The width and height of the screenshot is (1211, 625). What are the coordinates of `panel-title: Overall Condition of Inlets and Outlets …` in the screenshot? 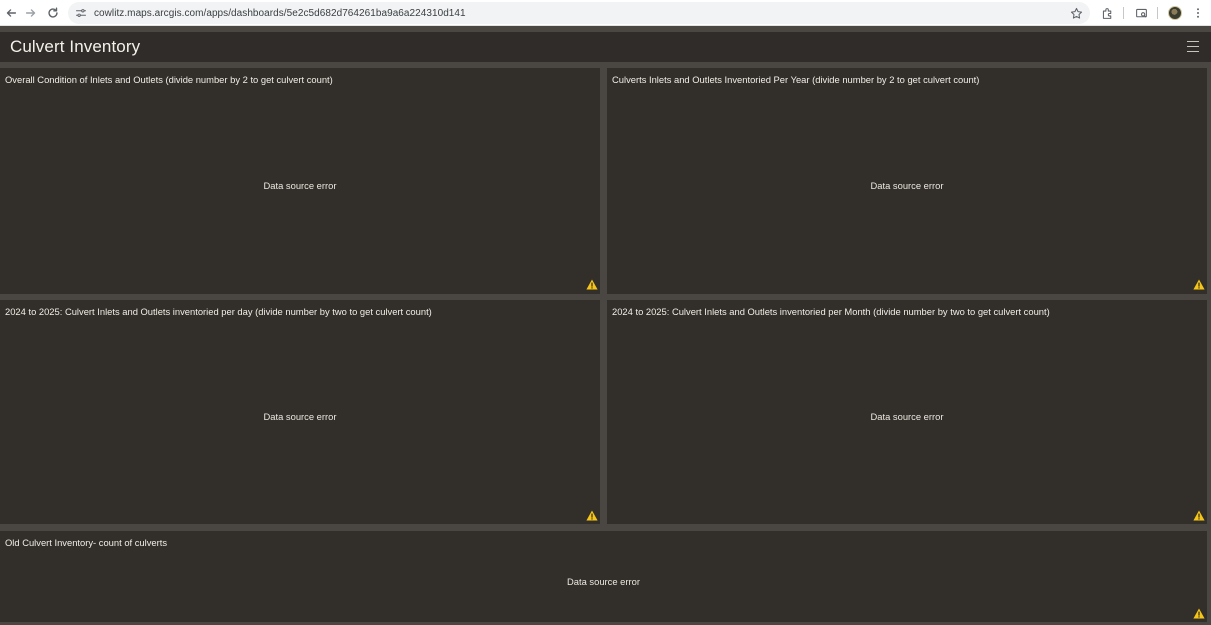 It's located at (169, 79).